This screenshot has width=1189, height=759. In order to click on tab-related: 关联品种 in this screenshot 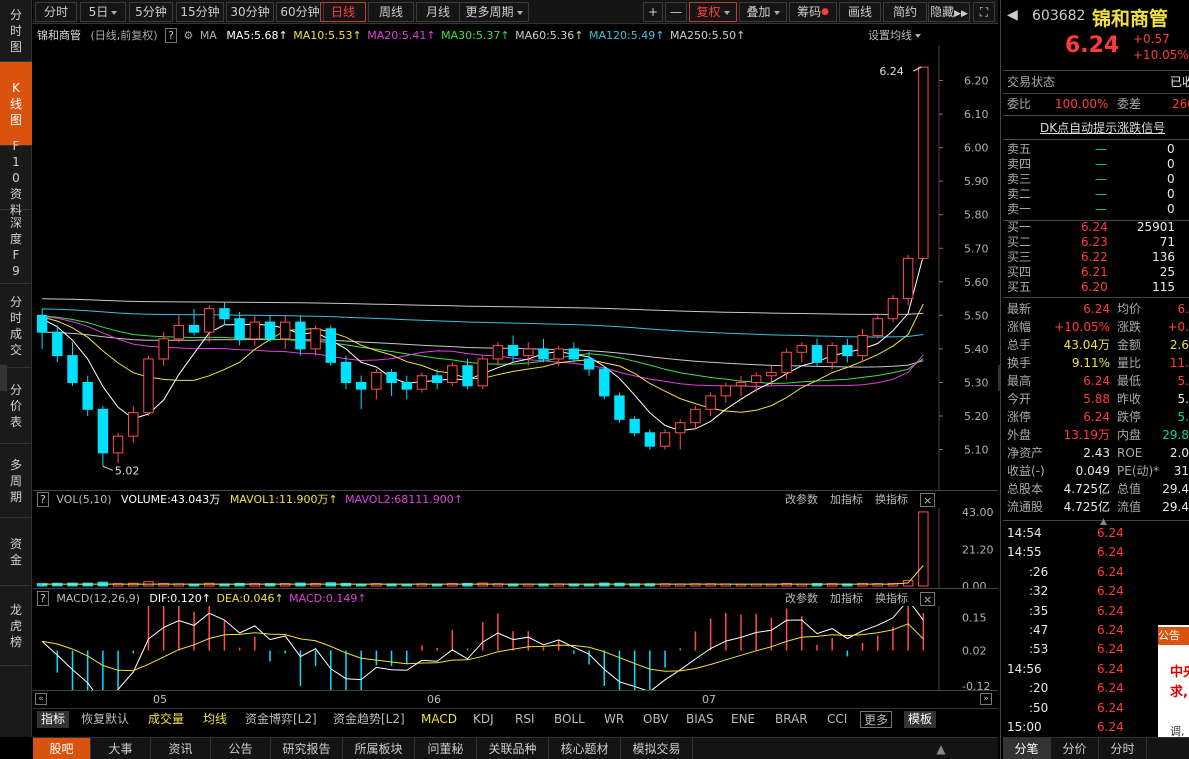, I will do `click(513, 748)`.